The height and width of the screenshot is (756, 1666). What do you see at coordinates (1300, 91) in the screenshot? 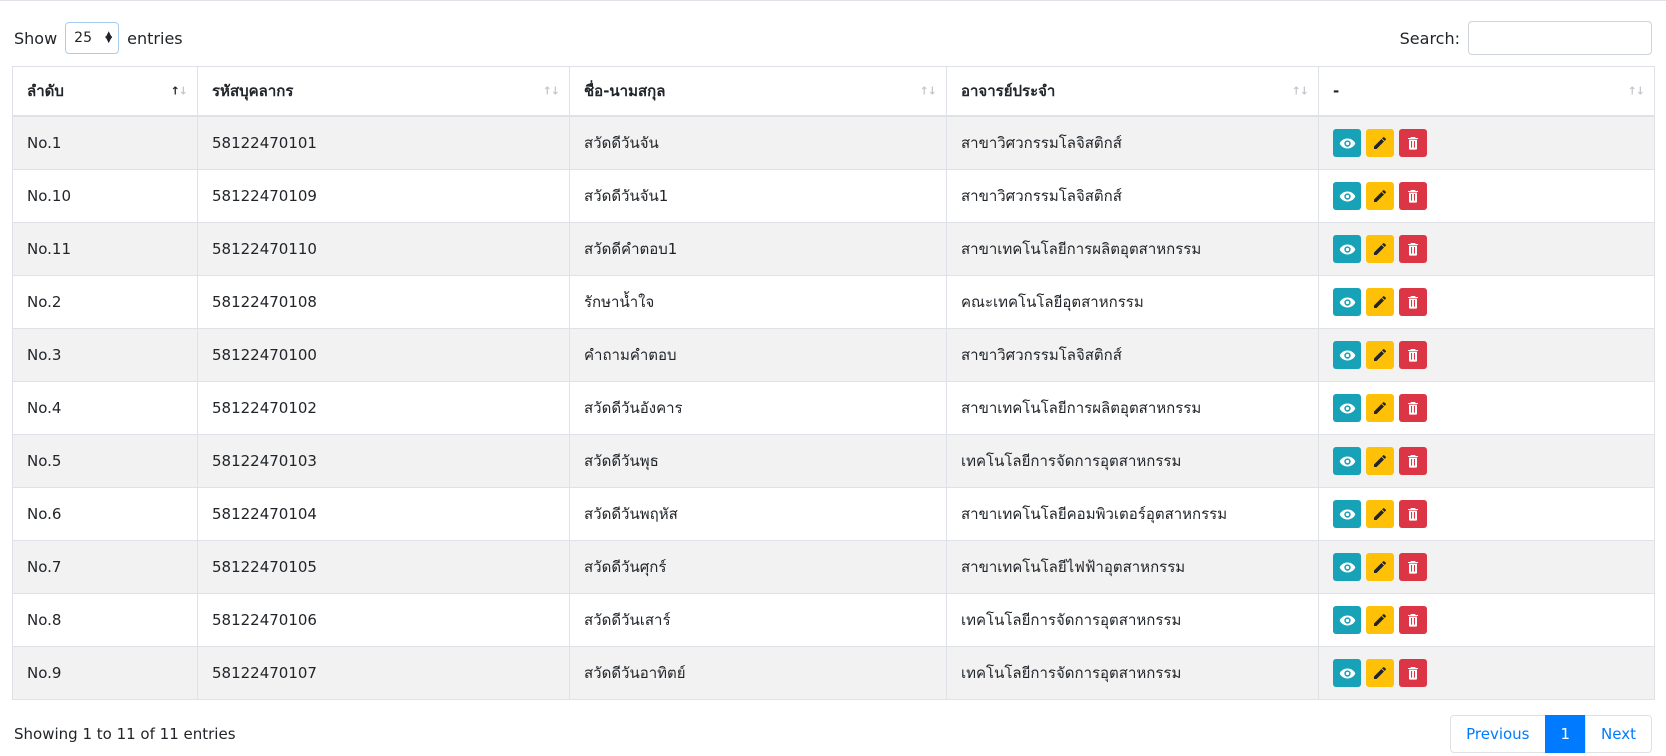
I see `sort-icon-teacher: ↑↓` at bounding box center [1300, 91].